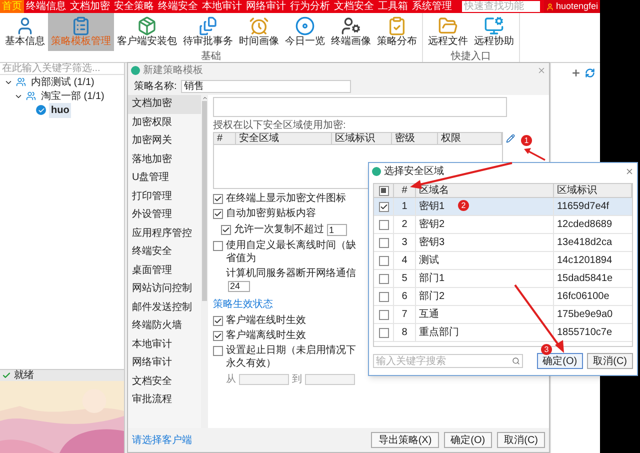 This screenshot has height=453, width=640. Describe the element at coordinates (164, 363) in the screenshot. I see `nav-item: 网络审计` at that location.